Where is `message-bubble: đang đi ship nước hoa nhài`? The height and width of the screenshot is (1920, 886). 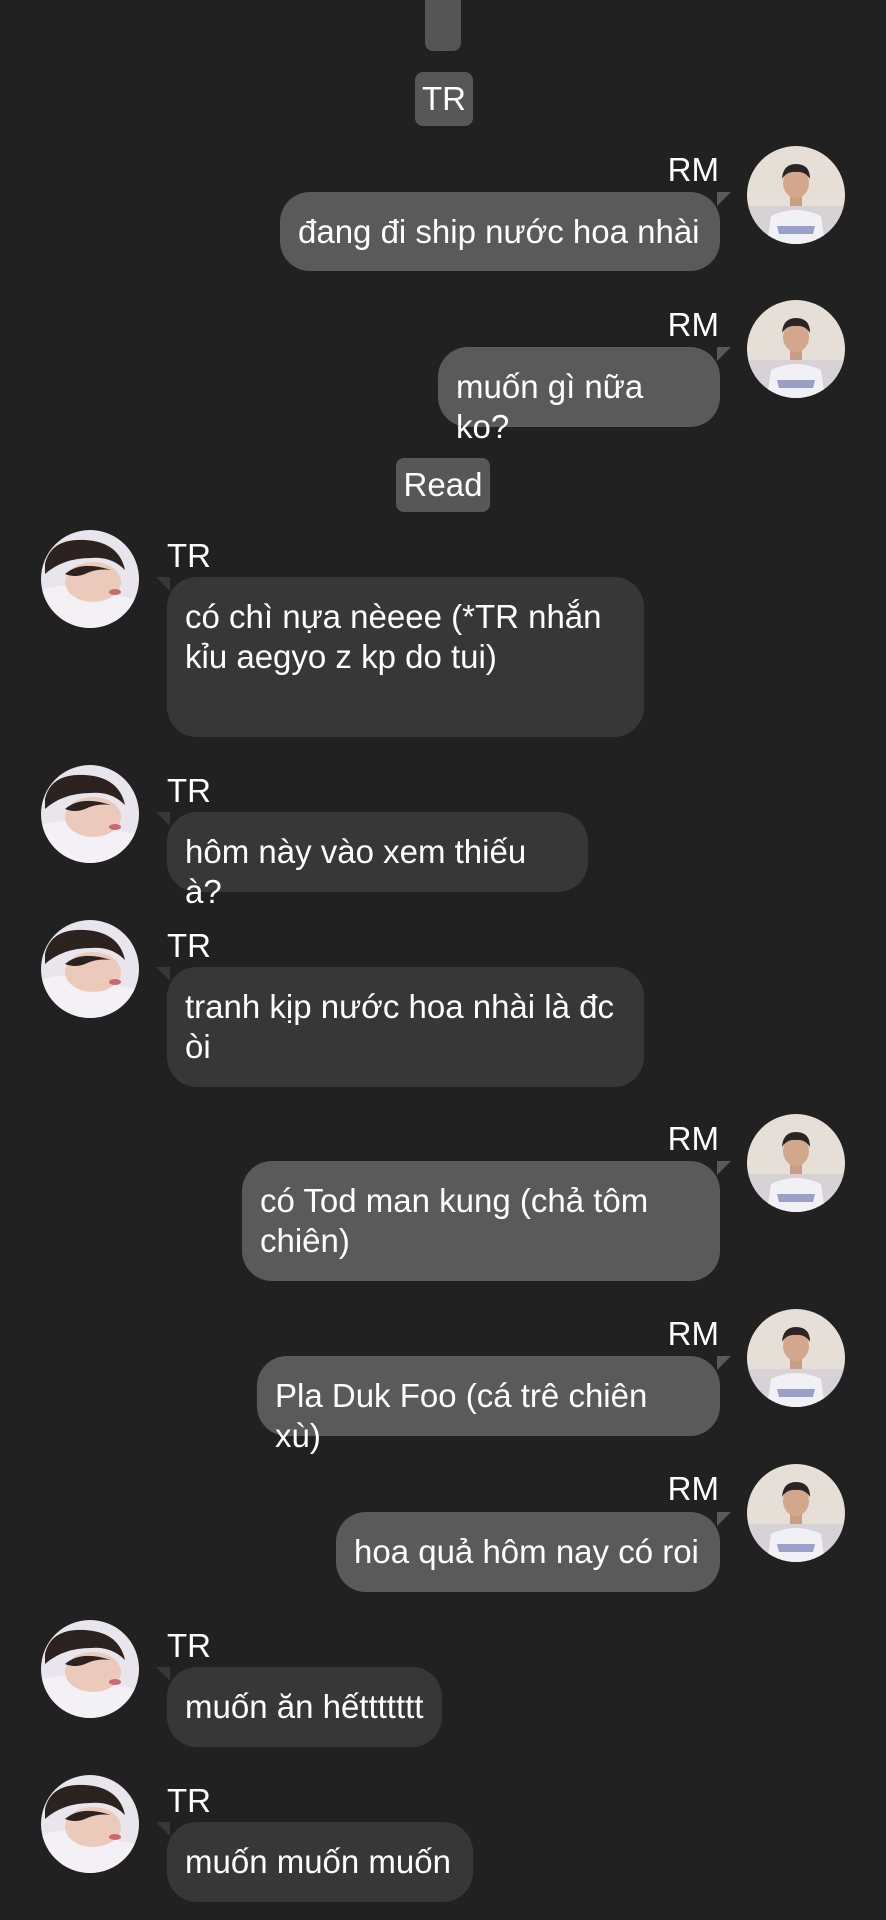 message-bubble: đang đi ship nước hoa nhài is located at coordinates (505, 231).